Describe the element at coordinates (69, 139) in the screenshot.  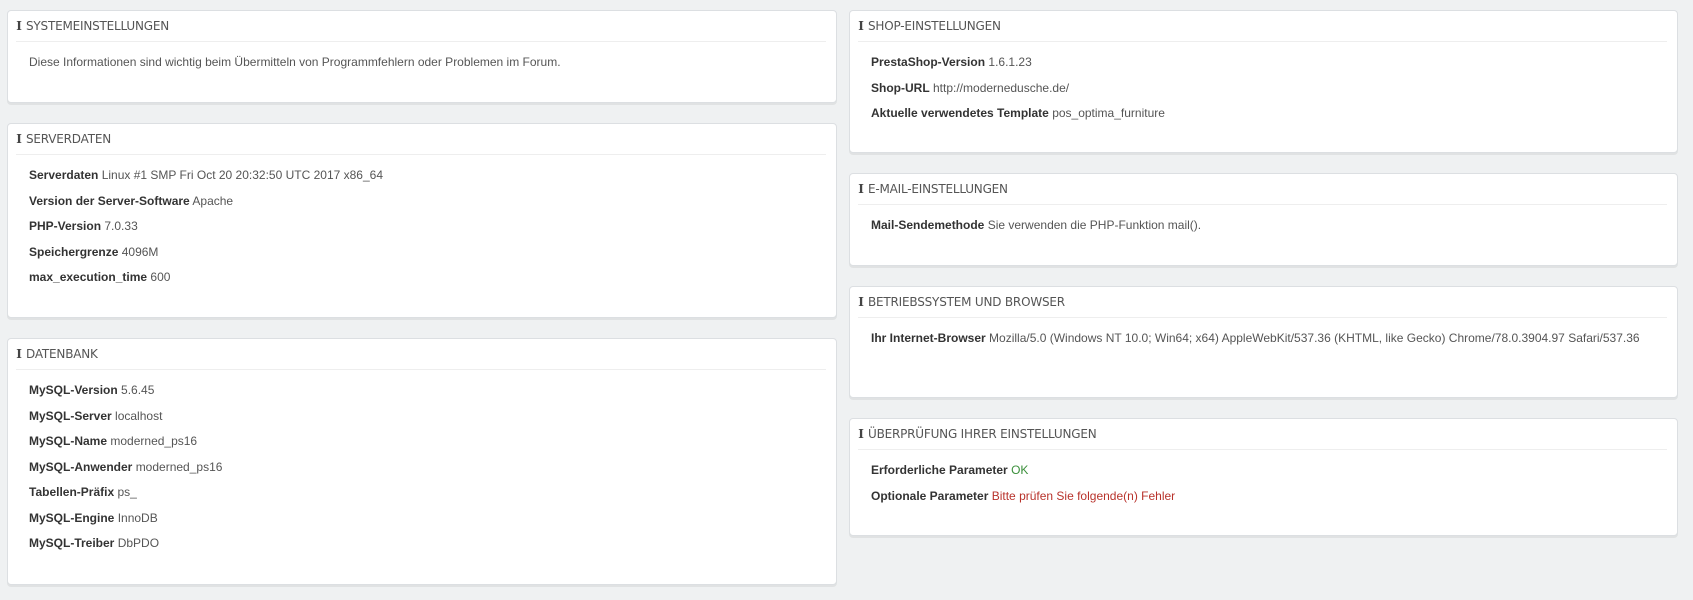
I see `panel-title: SERVERDATEN` at that location.